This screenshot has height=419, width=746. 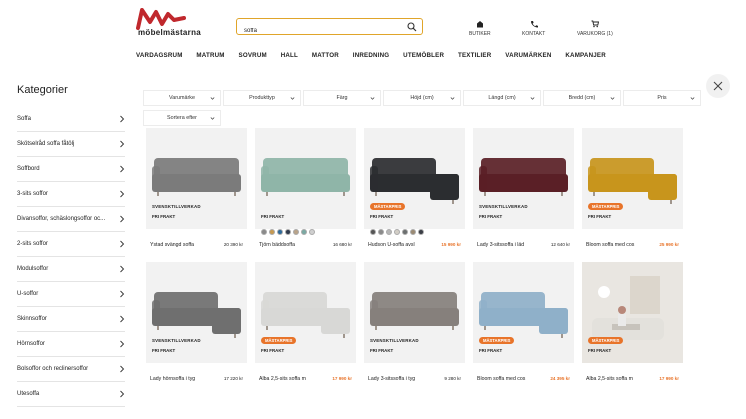 What do you see at coordinates (474, 57) in the screenshot?
I see `nav-item-textilier: TEXTILIER` at bounding box center [474, 57].